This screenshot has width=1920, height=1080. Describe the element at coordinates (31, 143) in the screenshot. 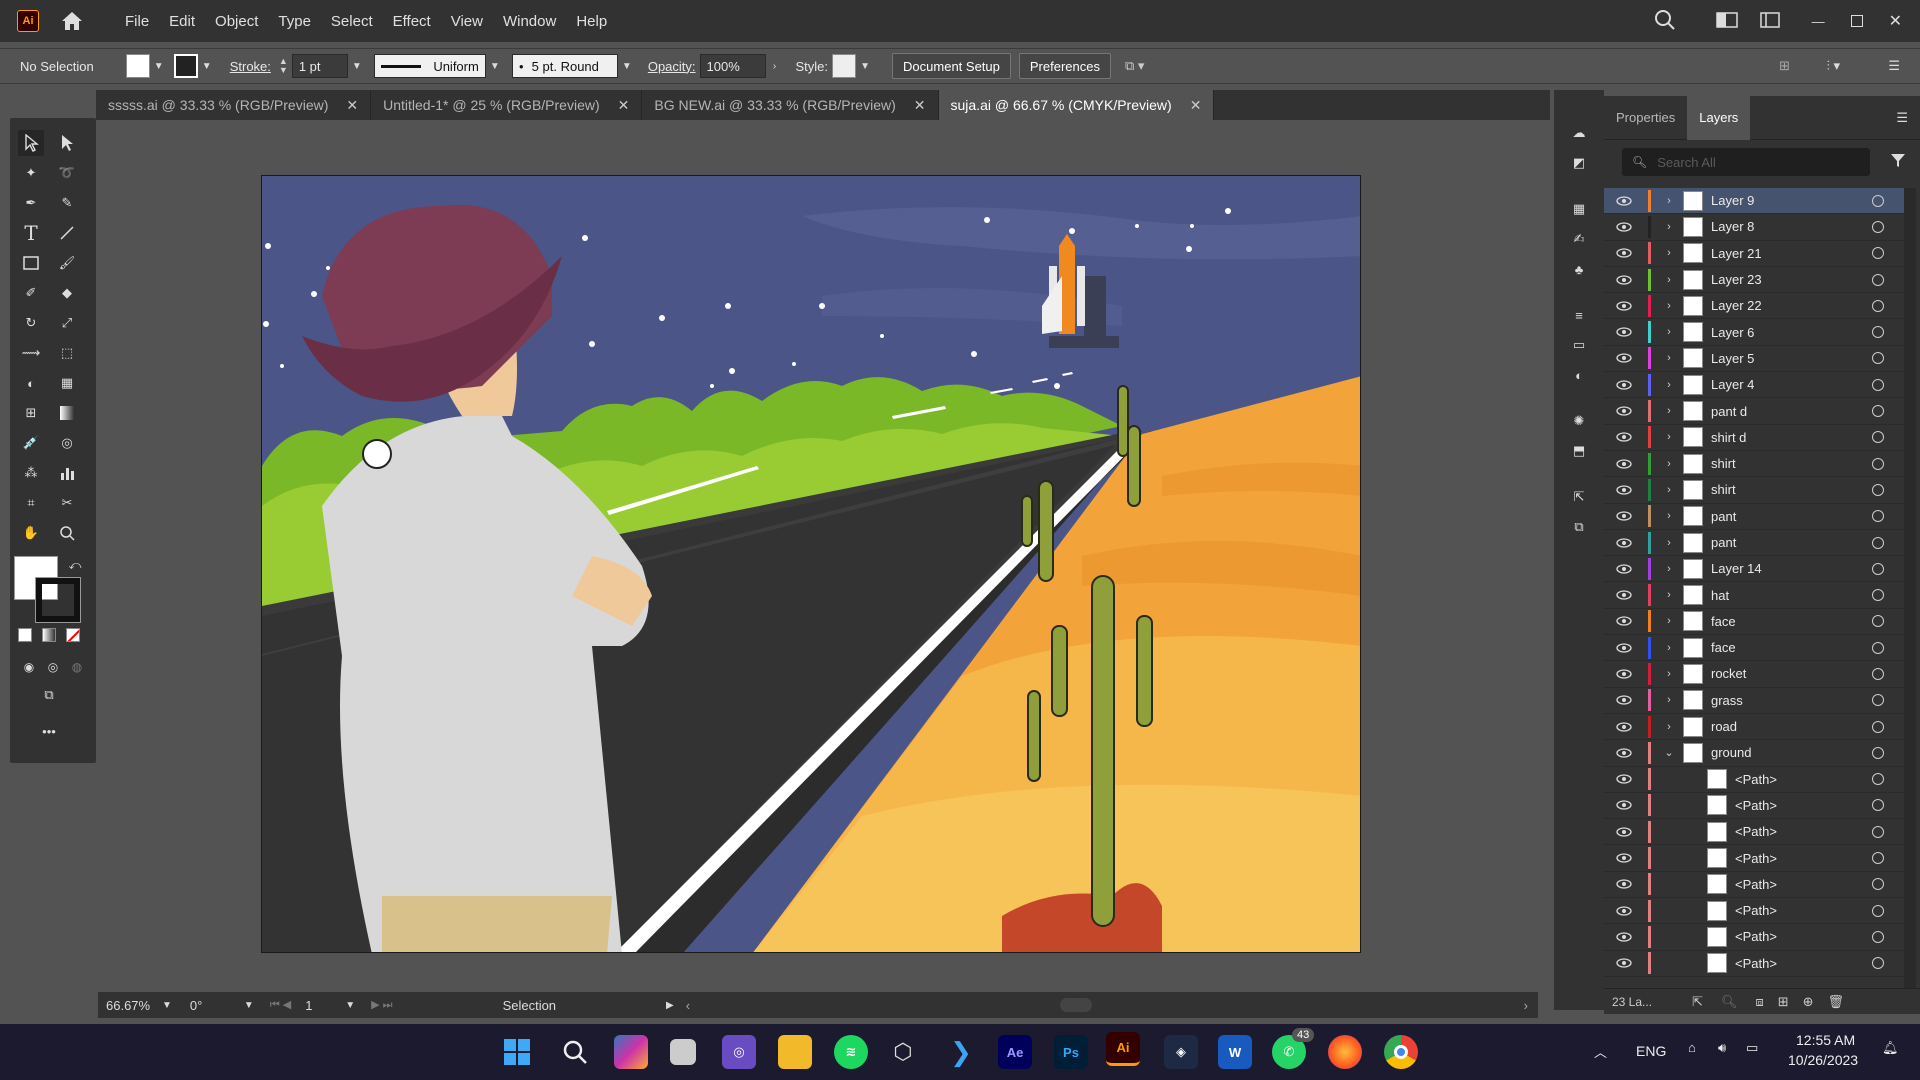

I see `selection-tool-icon` at that location.